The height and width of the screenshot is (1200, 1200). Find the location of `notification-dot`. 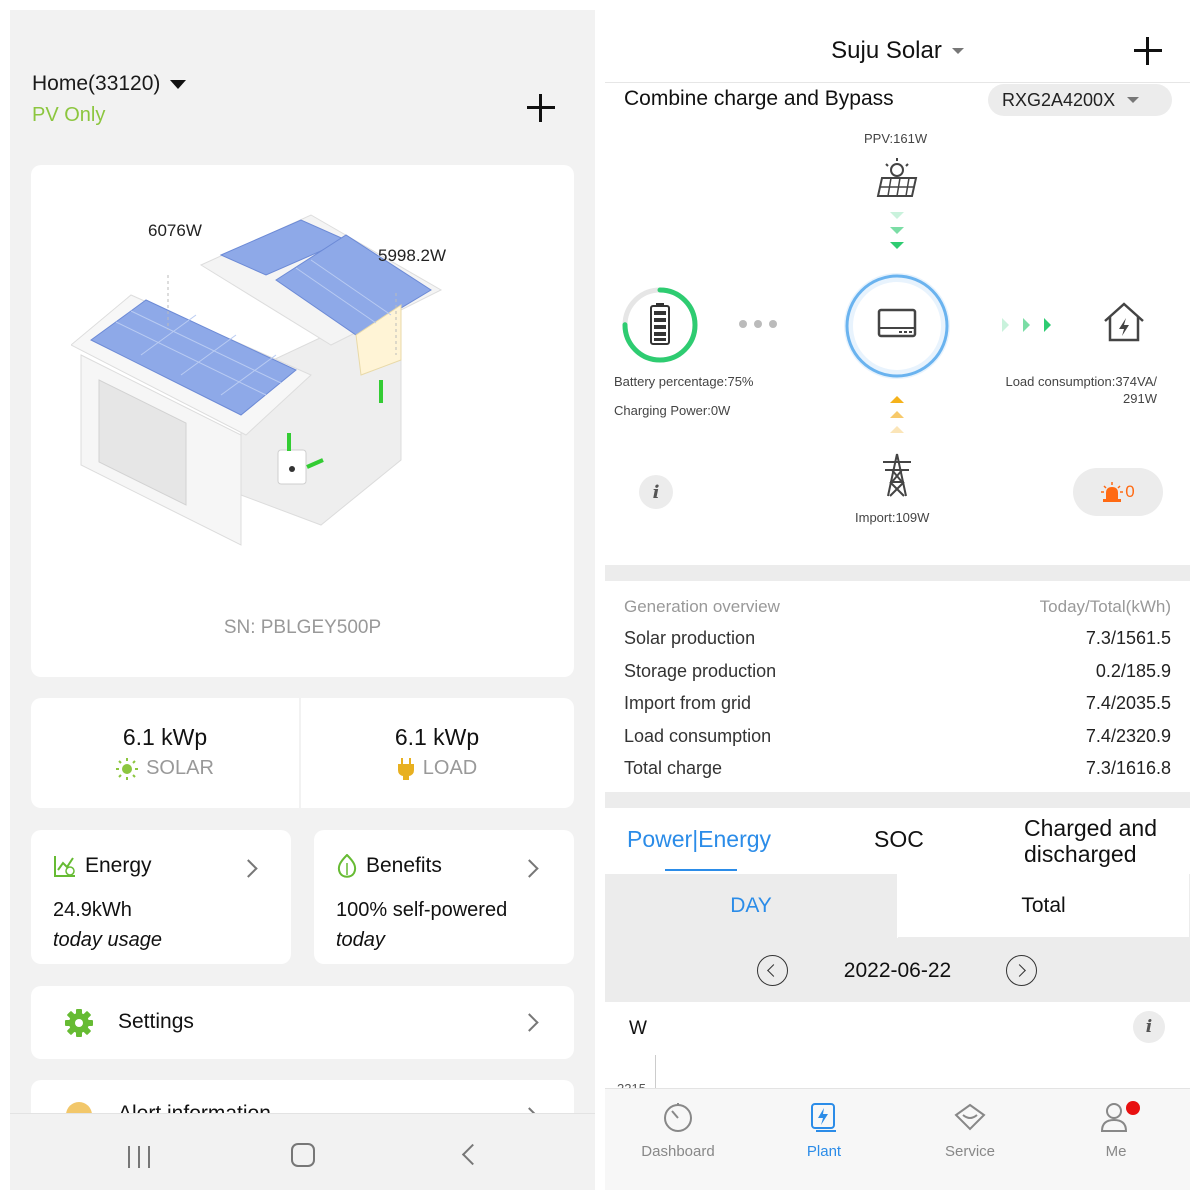

notification-dot is located at coordinates (1133, 1108).